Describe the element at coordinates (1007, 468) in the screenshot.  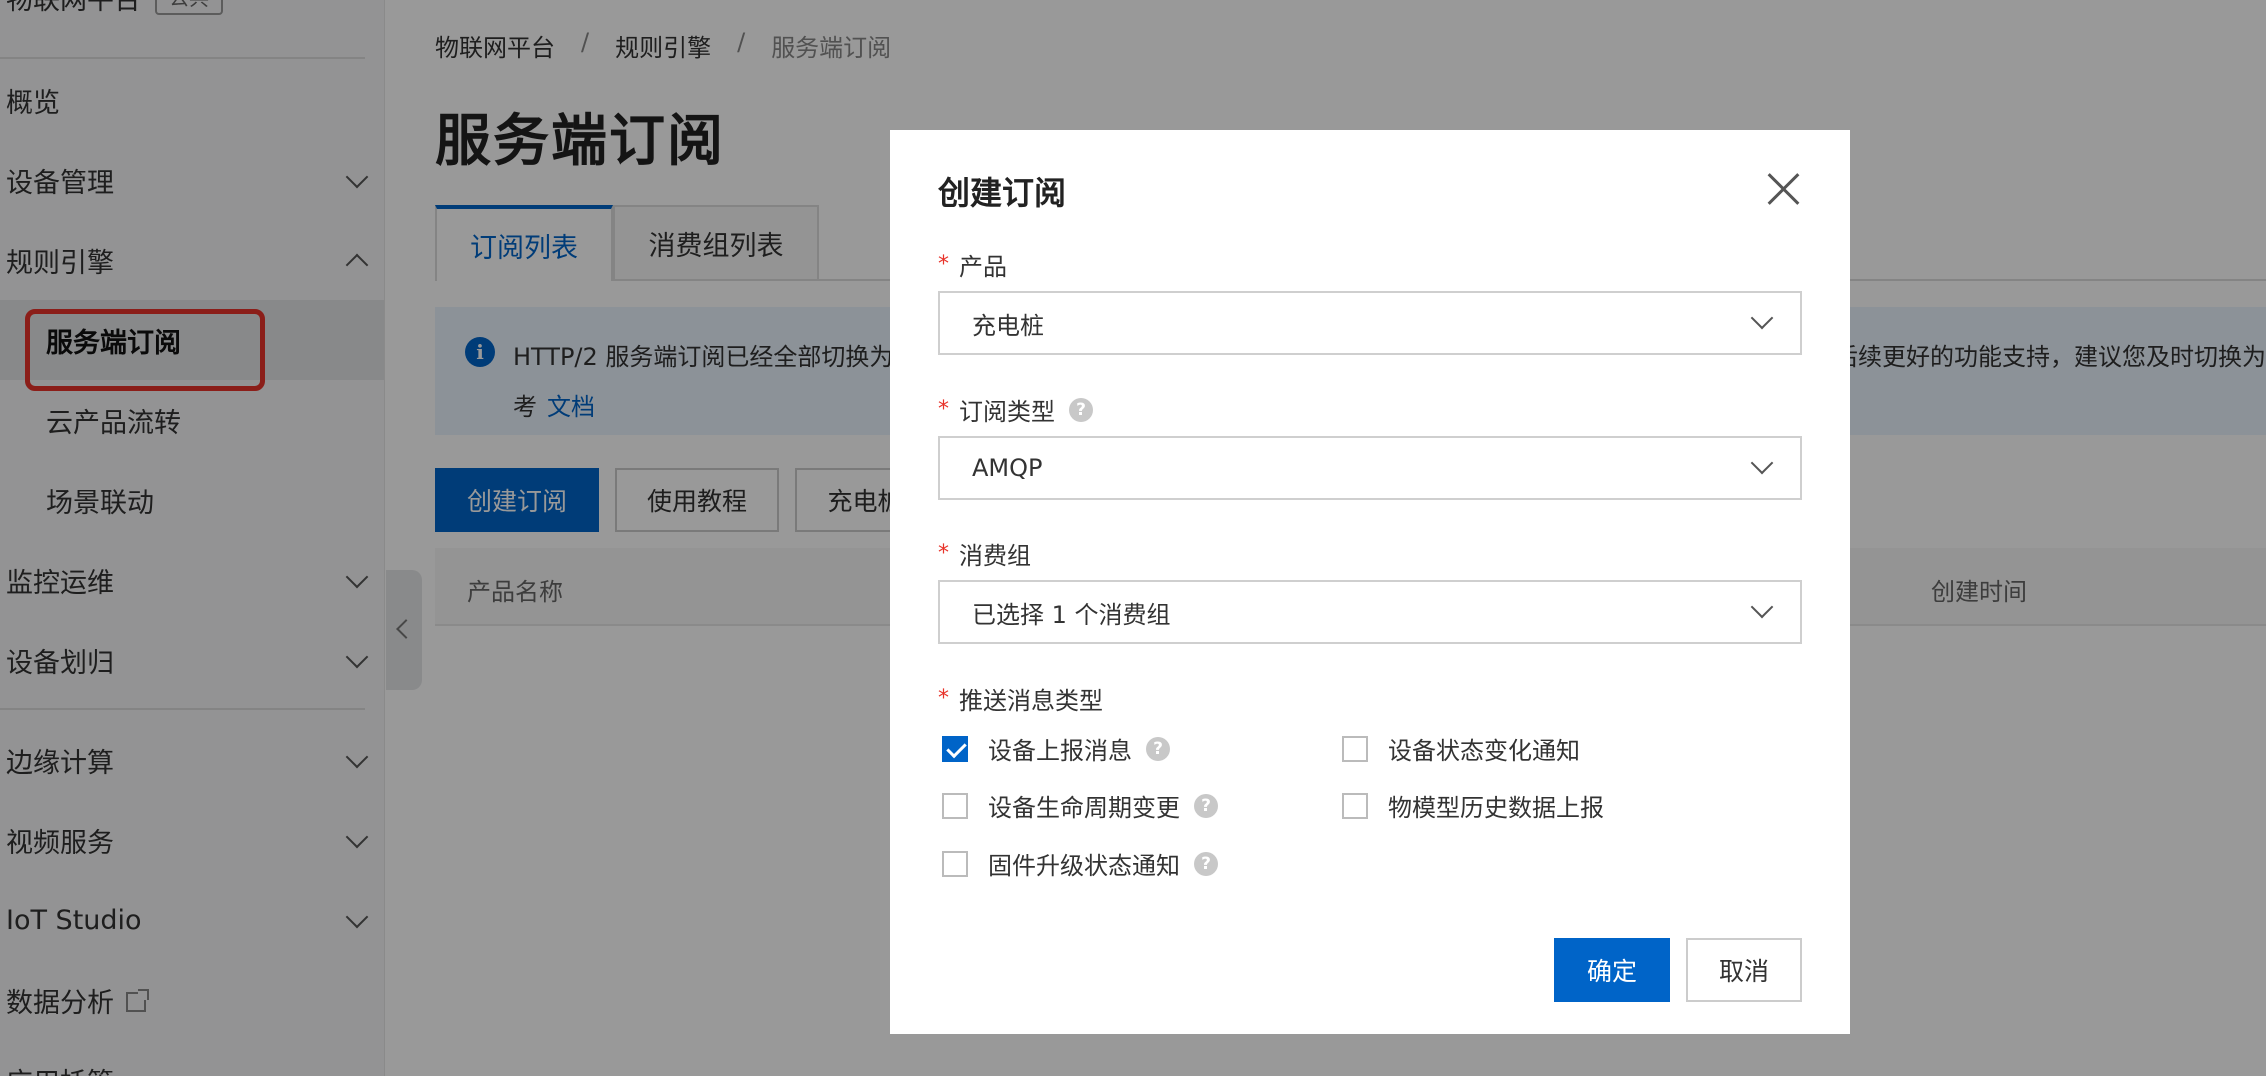
I see `select-value: AMQP` at that location.